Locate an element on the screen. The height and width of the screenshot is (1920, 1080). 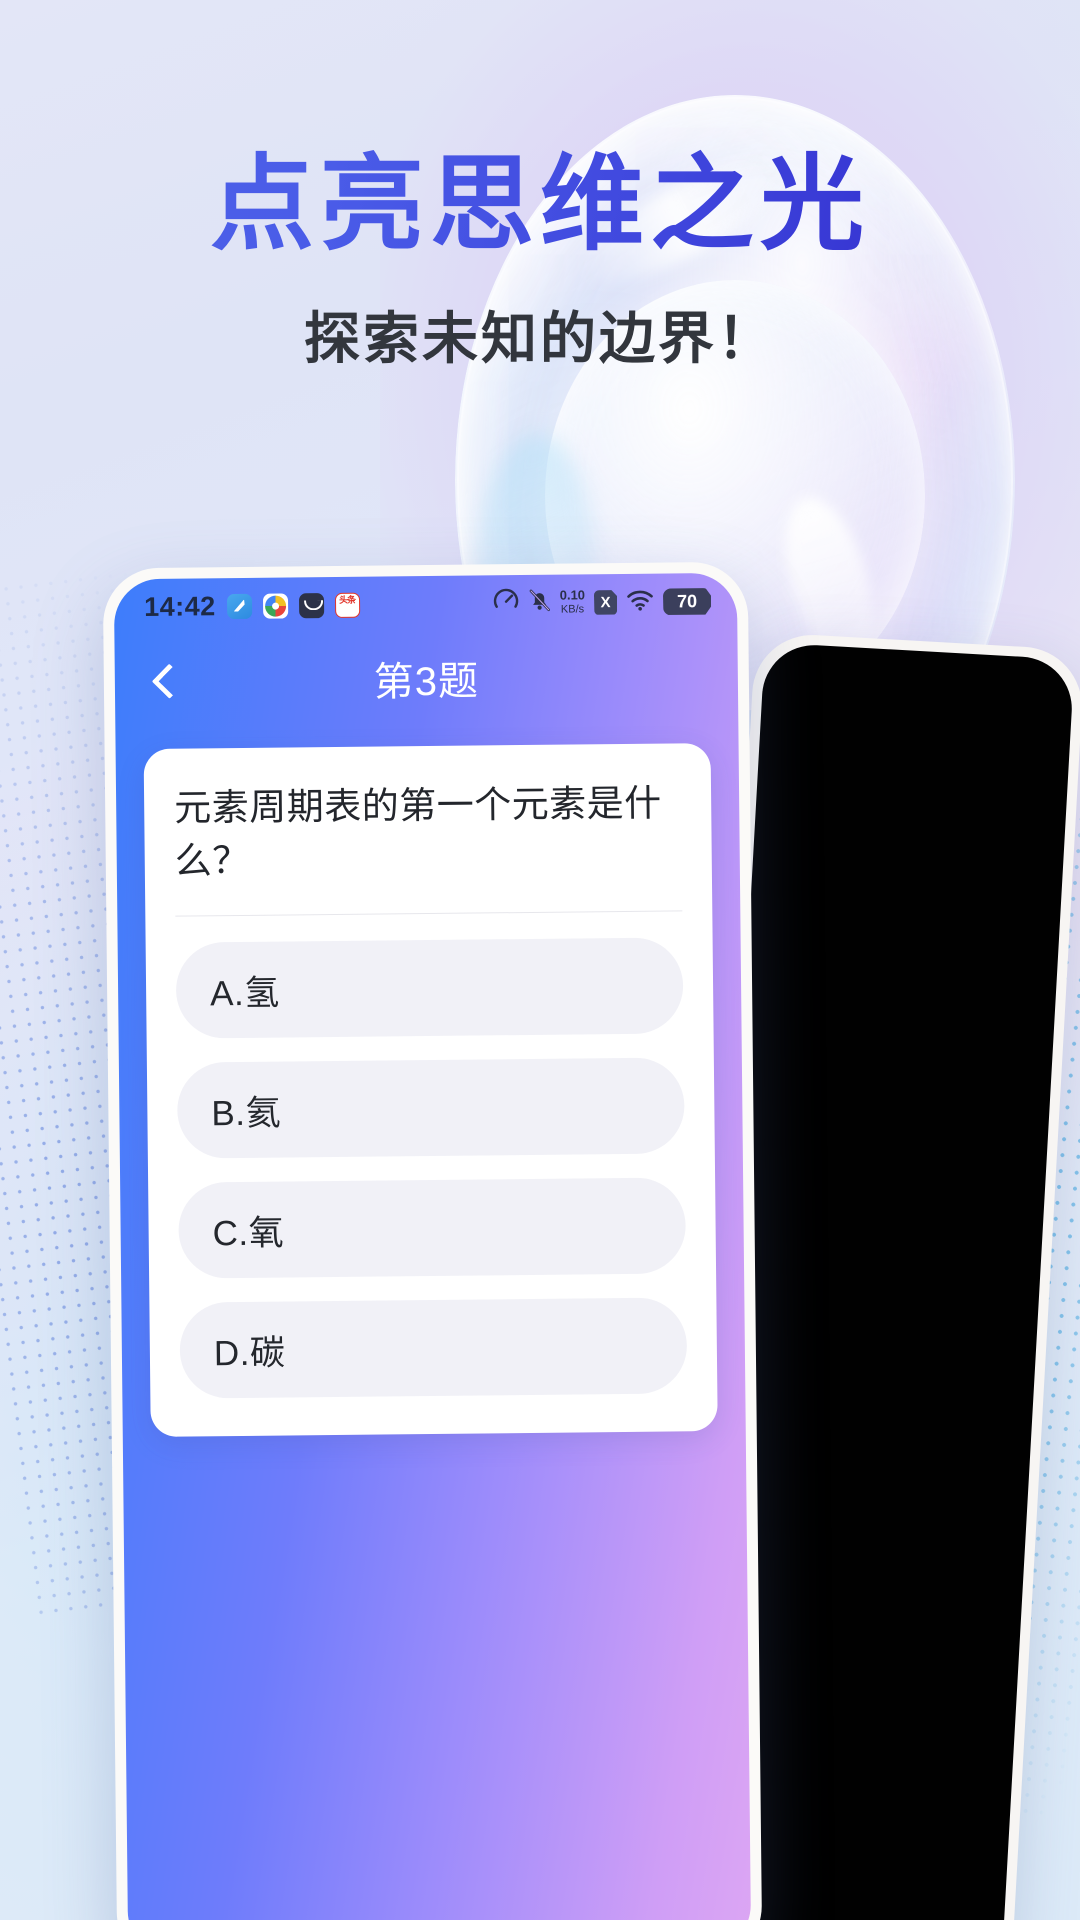
wifi-icon is located at coordinates (640, 601).